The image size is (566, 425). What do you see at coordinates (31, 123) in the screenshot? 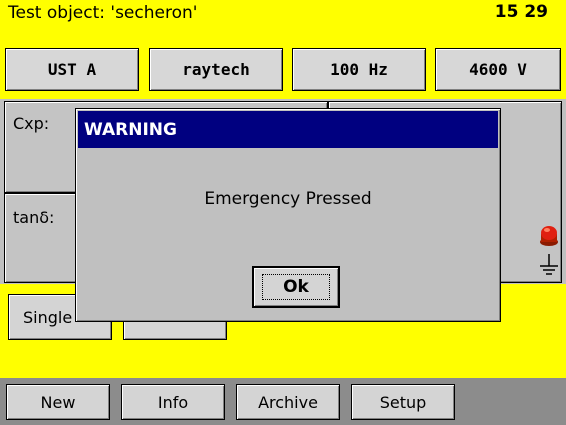
I see `cxp-label: Cxp:` at bounding box center [31, 123].